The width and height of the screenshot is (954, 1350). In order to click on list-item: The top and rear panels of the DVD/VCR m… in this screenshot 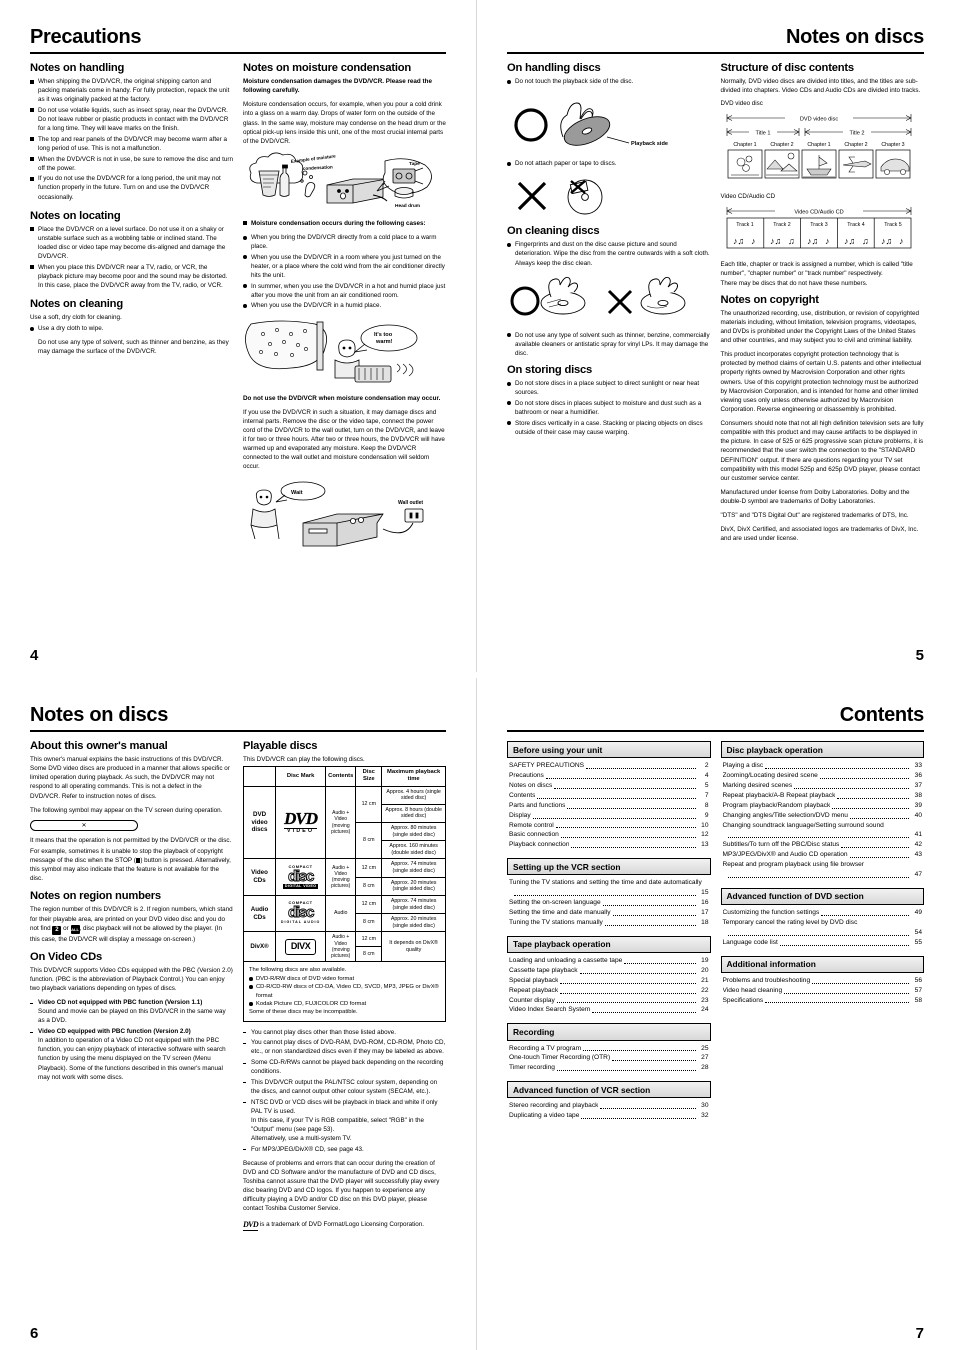, I will do `click(131, 144)`.